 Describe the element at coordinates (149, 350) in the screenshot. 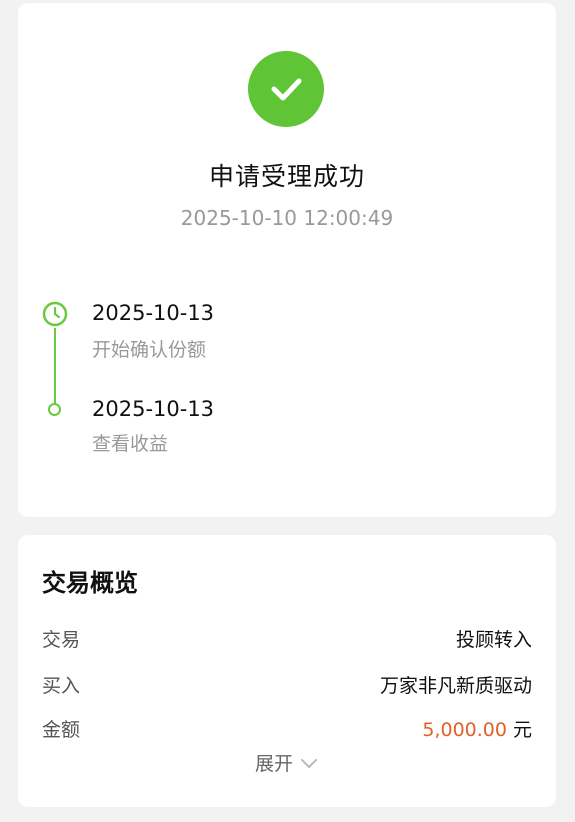

I see `timeline-desc-1: 开始确认份额` at that location.